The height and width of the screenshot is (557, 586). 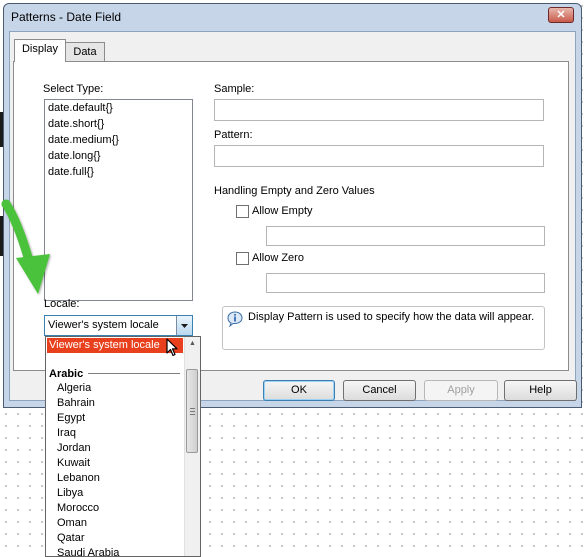 I want to click on close-icon: ✕, so click(x=561, y=15).